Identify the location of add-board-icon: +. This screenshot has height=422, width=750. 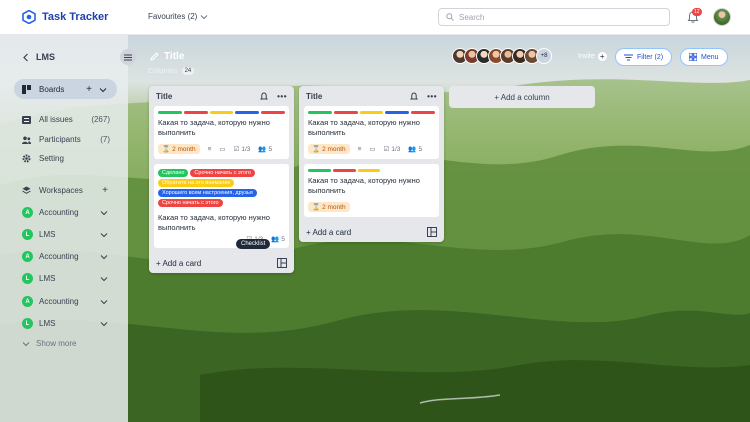
(89, 89).